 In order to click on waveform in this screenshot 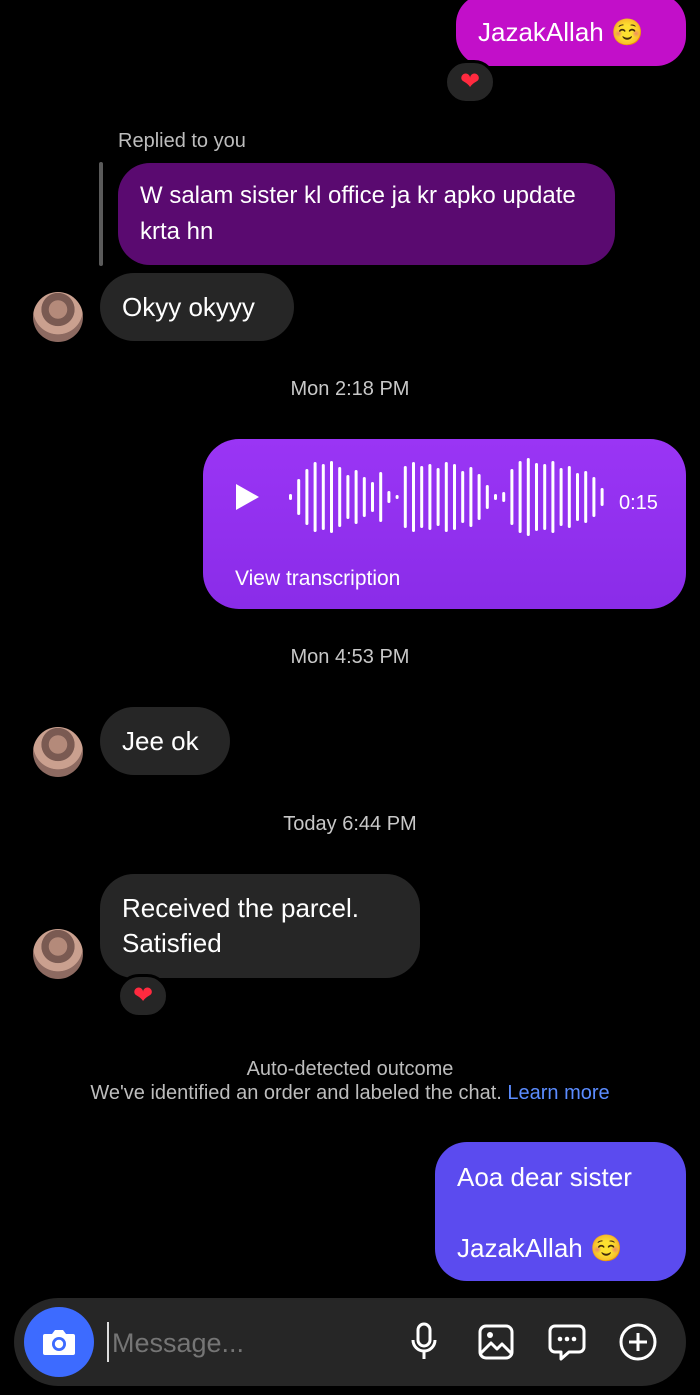, I will do `click(446, 497)`.